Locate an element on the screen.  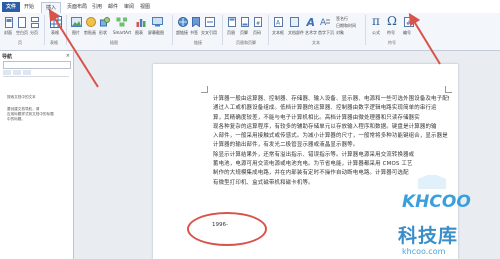
watermark-name: 科技库 is located at coordinates (428, 236).